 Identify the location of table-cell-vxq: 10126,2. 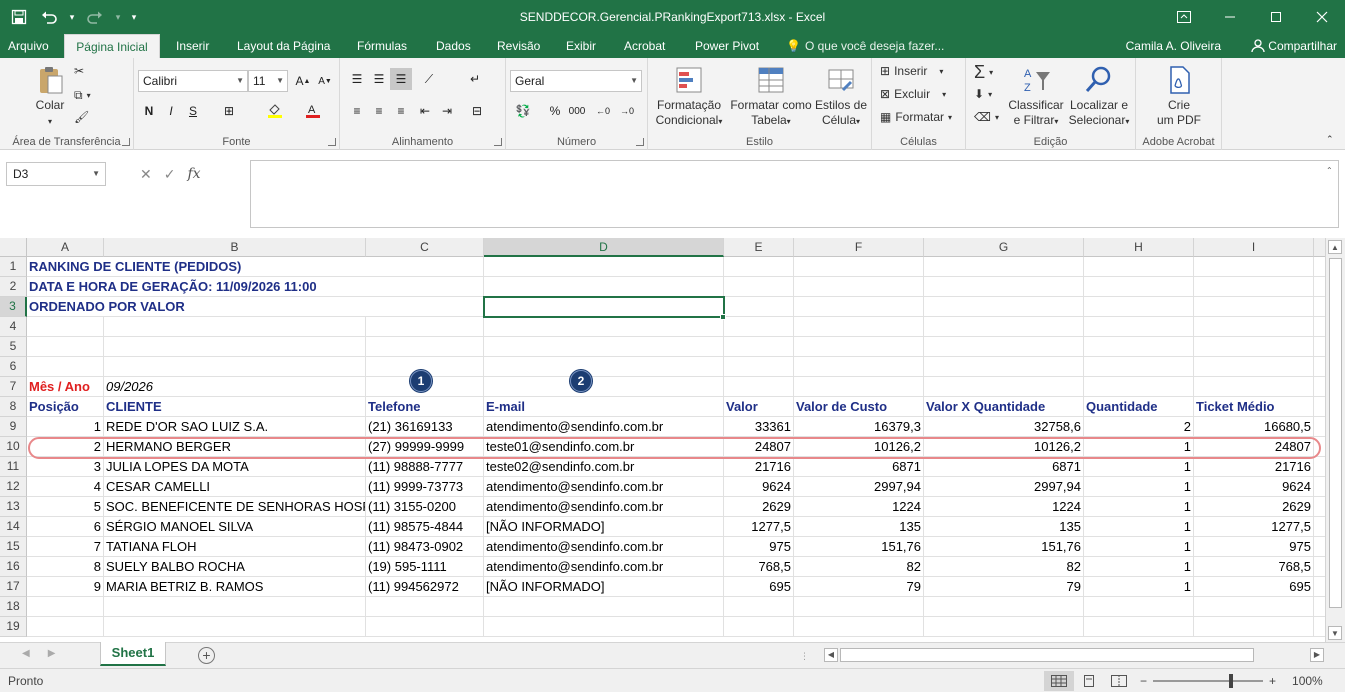
(1004, 447).